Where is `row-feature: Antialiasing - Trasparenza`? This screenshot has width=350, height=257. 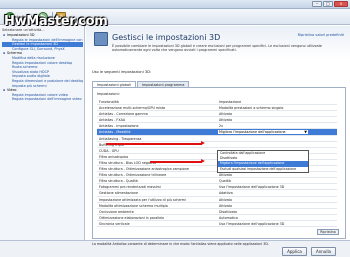 row-feature: Antialiasing - Trasparenza is located at coordinates (120, 138).